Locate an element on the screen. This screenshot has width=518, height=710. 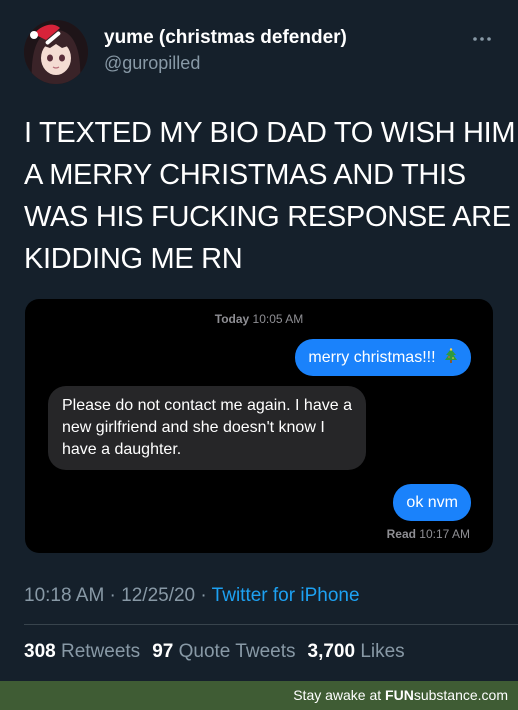
tweet-text-line: WAS HIS FUCKING RESPONSE ARE U is located at coordinates (271, 217).